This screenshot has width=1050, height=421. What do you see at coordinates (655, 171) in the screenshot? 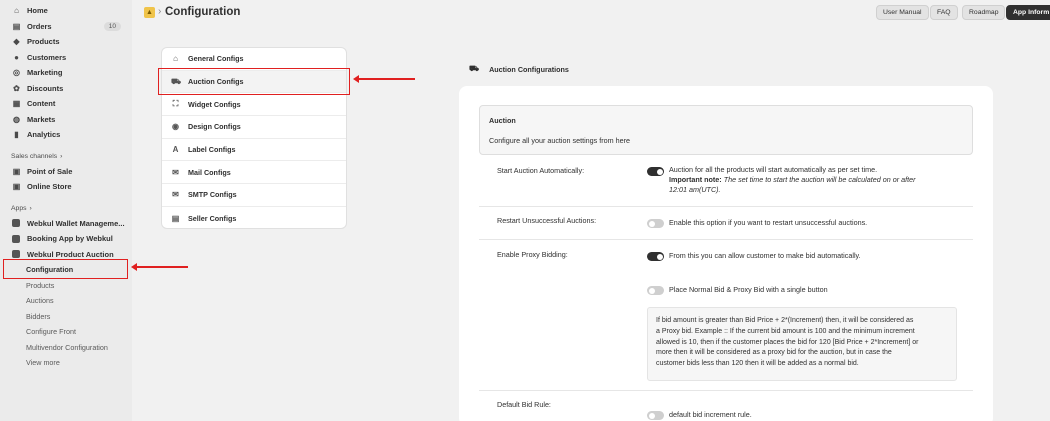
I see `start-auto-toggle` at bounding box center [655, 171].